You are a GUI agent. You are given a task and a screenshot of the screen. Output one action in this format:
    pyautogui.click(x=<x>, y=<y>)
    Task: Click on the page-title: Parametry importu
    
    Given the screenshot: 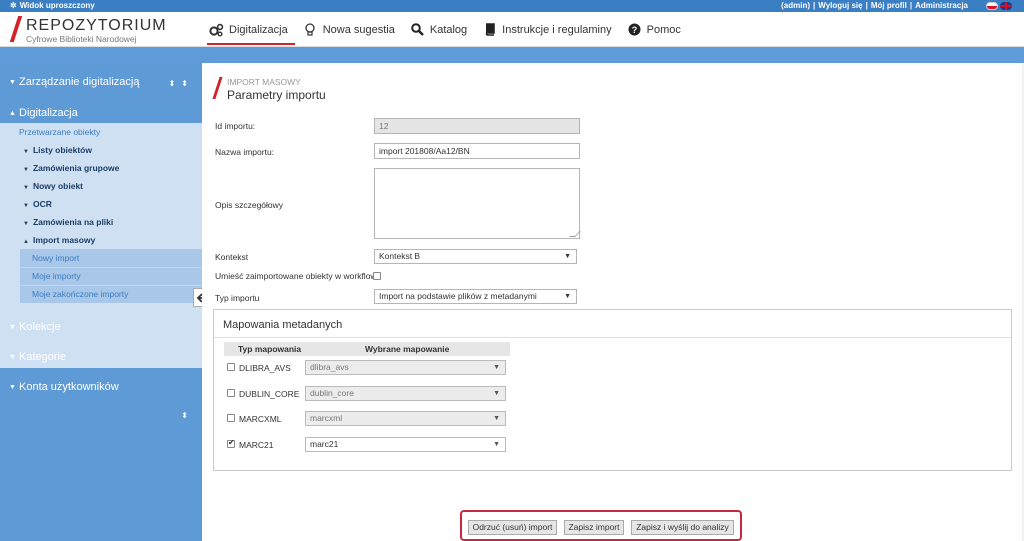 What is the action you would take?
    pyautogui.click(x=276, y=95)
    